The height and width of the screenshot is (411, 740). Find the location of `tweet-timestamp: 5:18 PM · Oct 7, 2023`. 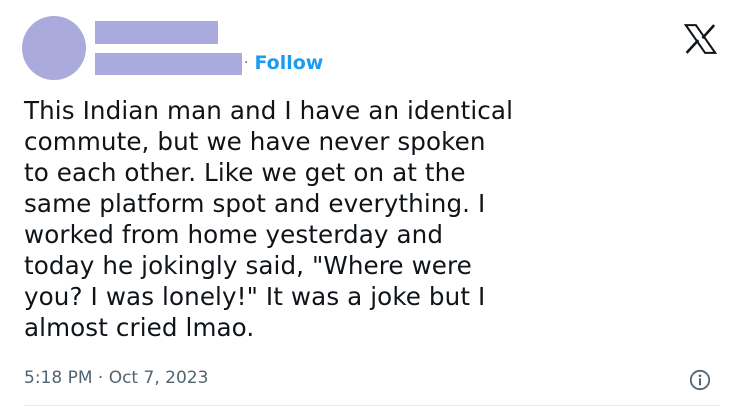

tweet-timestamp: 5:18 PM · Oct 7, 2023 is located at coordinates (116, 378).